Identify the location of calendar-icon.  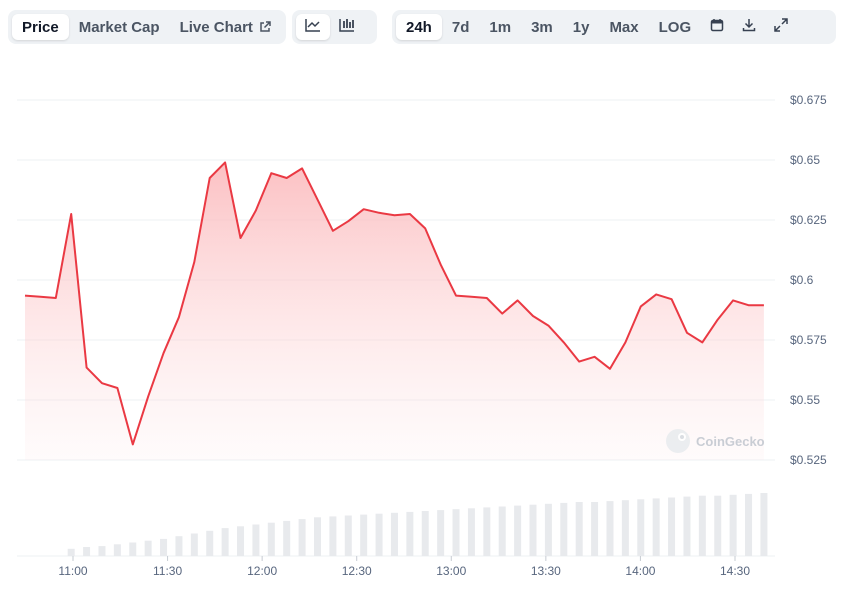
(717, 27).